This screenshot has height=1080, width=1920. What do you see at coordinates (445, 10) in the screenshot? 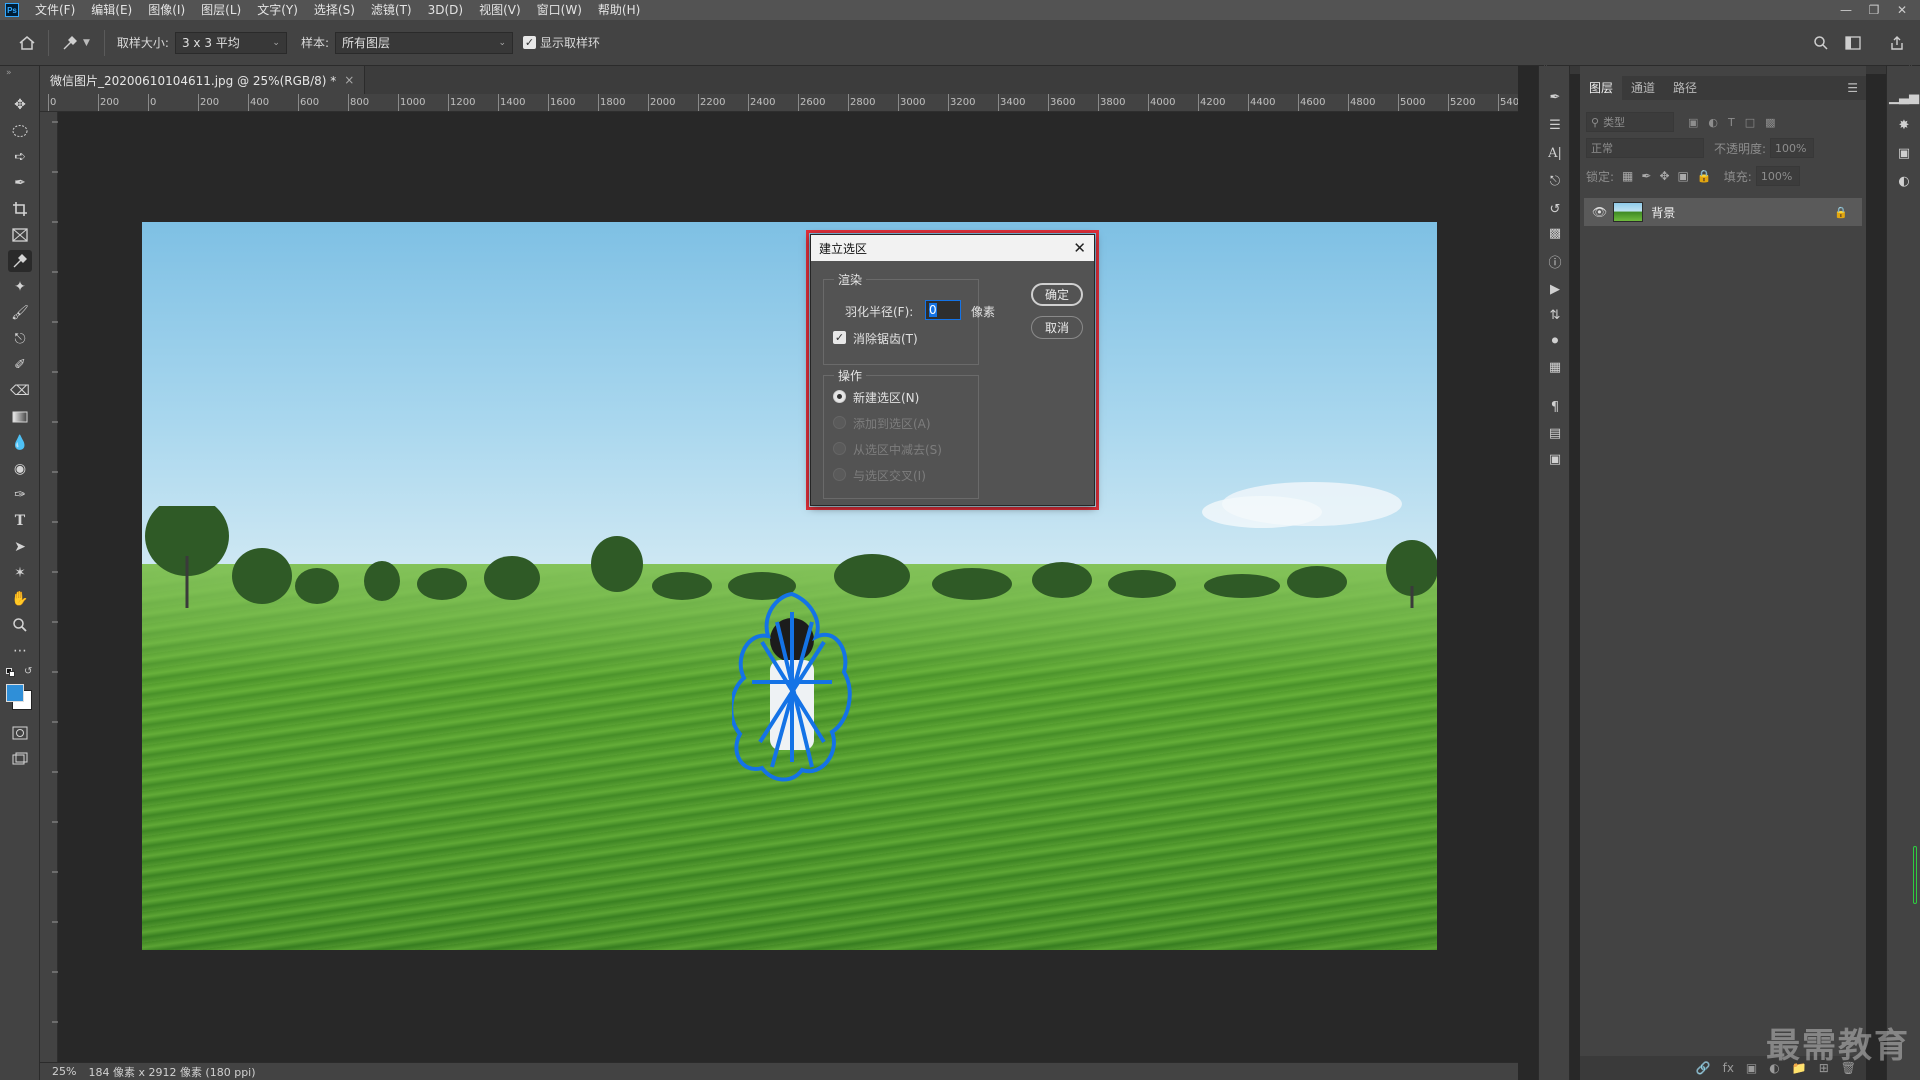
I see `menu-3d: 3D(D)` at bounding box center [445, 10].